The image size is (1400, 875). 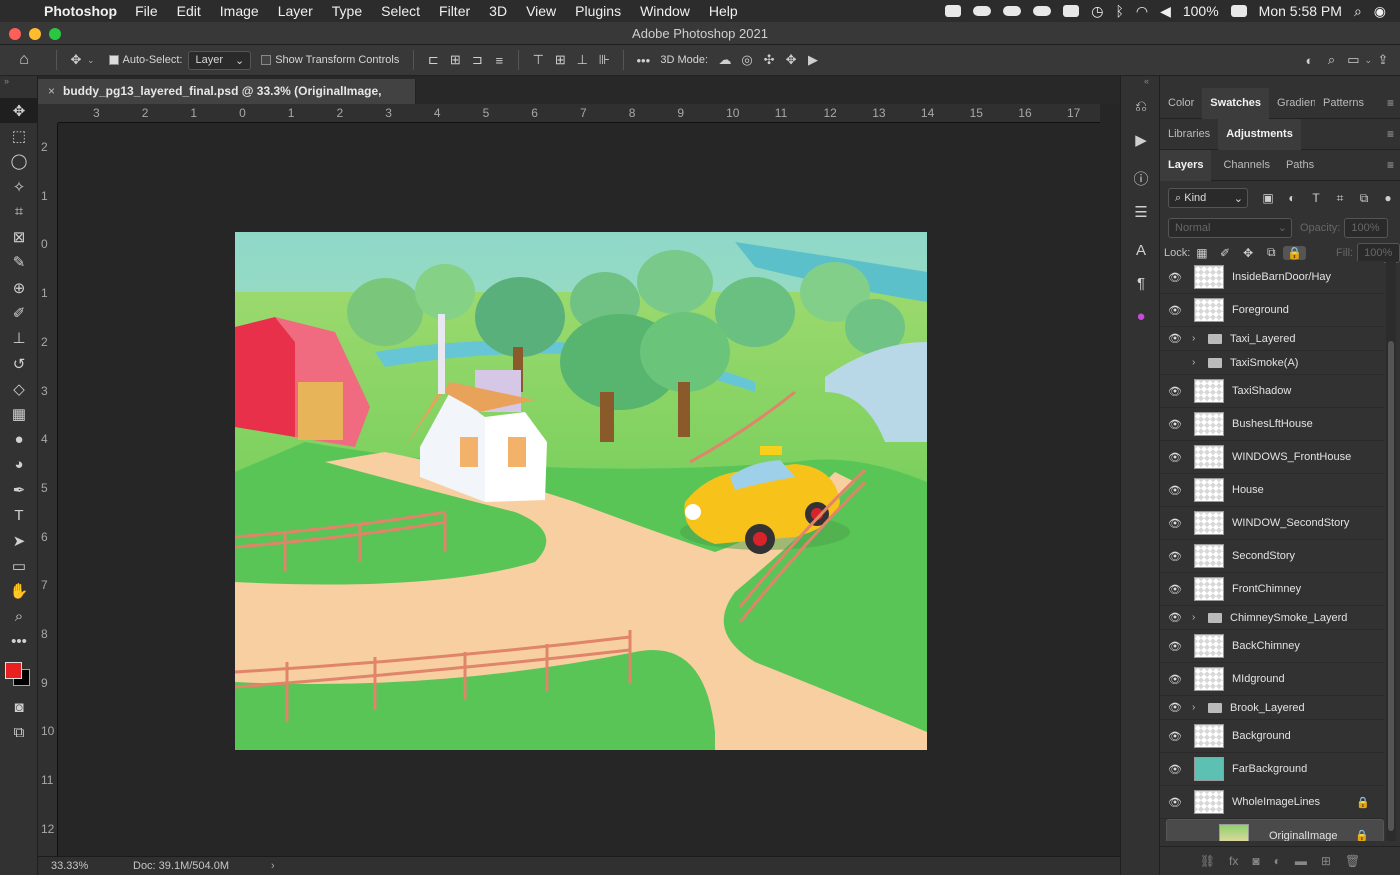 What do you see at coordinates (19, 111) in the screenshot?
I see `move-tool-icon: ✥` at bounding box center [19, 111].